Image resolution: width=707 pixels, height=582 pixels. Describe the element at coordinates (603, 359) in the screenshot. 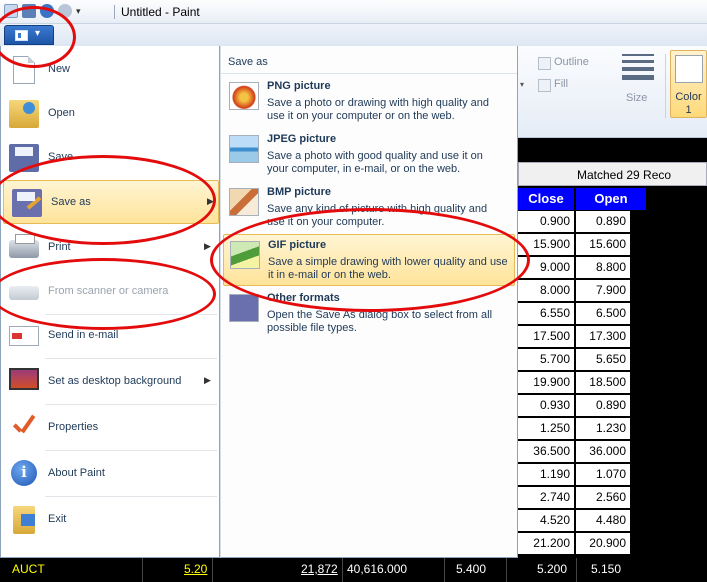

I see `cell-open: 5.650` at that location.